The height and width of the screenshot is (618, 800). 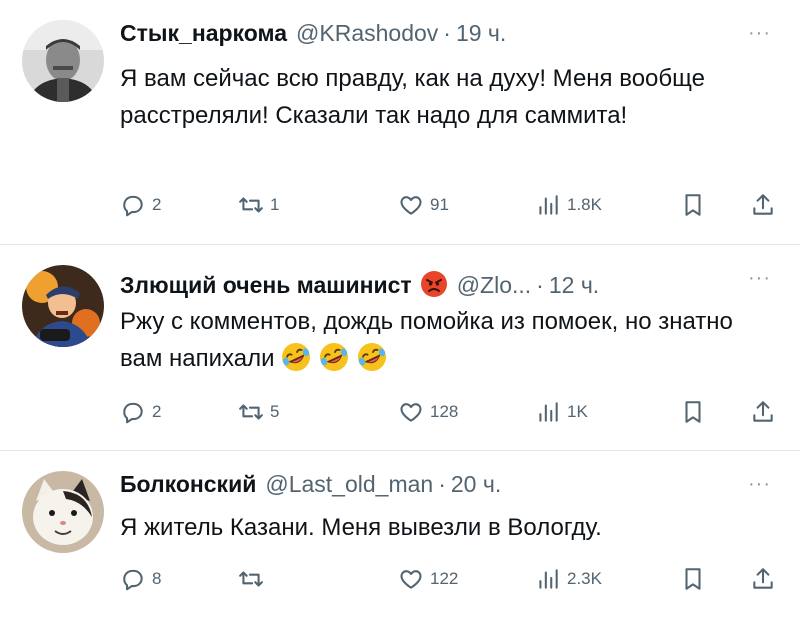 I want to click on views-count: 1.8K, so click(x=584, y=204).